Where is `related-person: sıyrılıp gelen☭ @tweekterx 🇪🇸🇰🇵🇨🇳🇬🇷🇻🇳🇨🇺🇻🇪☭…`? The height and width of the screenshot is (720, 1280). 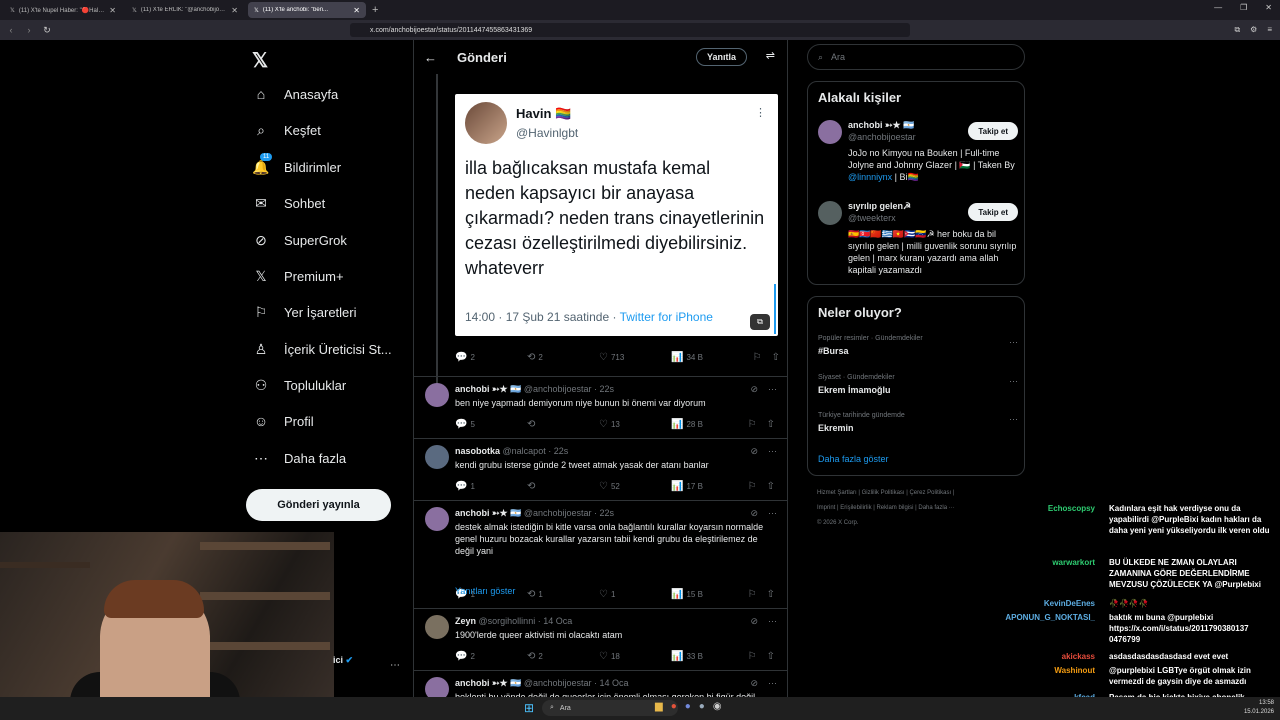 related-person: sıyrılıp gelen☭ @tweekterx 🇪🇸🇰🇵🇨🇳🇬🇷🇻🇳🇨🇺🇻🇪☭… is located at coordinates (918, 240).